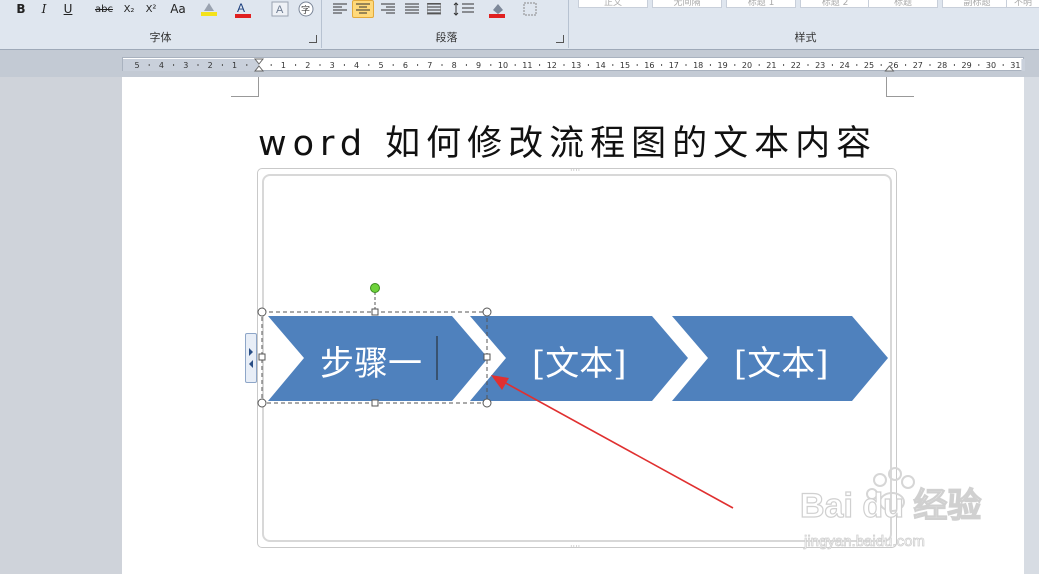 Image resolution: width=1039 pixels, height=574 pixels. Describe the element at coordinates (575, 546) in the screenshot. I see `frame-bottom-handle-icon: ····` at that location.